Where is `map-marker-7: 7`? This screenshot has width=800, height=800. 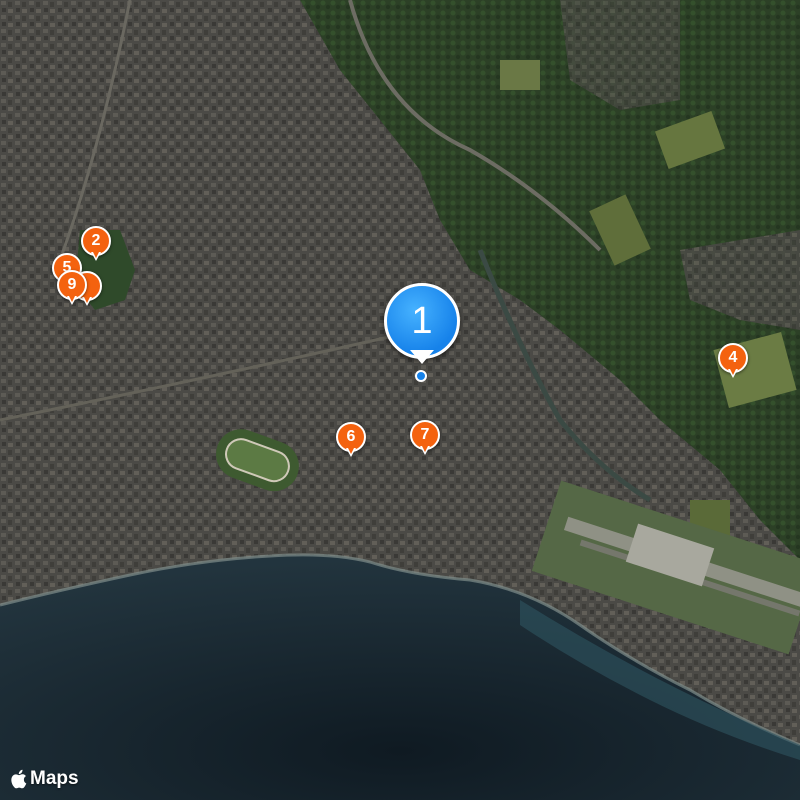 map-marker-7: 7 is located at coordinates (425, 439).